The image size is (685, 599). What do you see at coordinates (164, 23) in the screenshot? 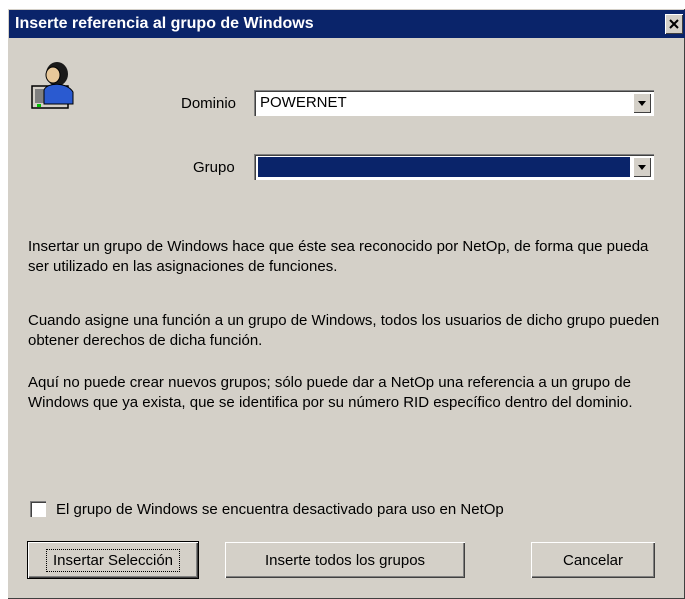
I see `window-title: Inserte referencia al grupo de Windows` at bounding box center [164, 23].